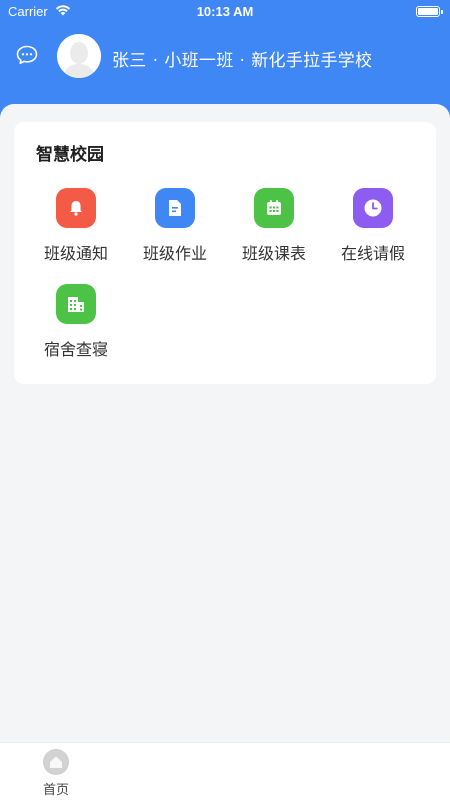 The height and width of the screenshot is (800, 450). I want to click on tab-home-label: 首页, so click(55, 790).